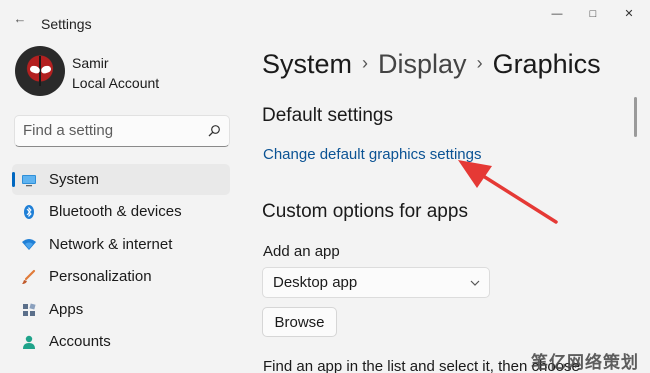  What do you see at coordinates (121, 309) in the screenshot?
I see `sidebar-item-apps: Apps` at bounding box center [121, 309].